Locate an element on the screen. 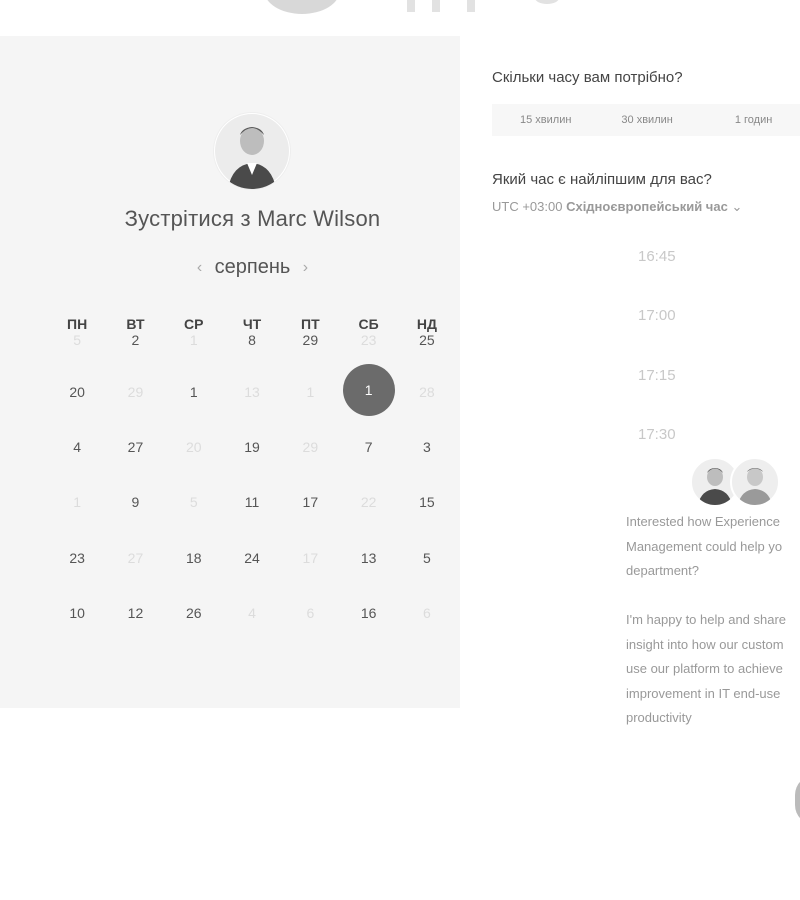 The height and width of the screenshot is (900, 800). duration-option-60: 1 годин is located at coordinates (753, 120).